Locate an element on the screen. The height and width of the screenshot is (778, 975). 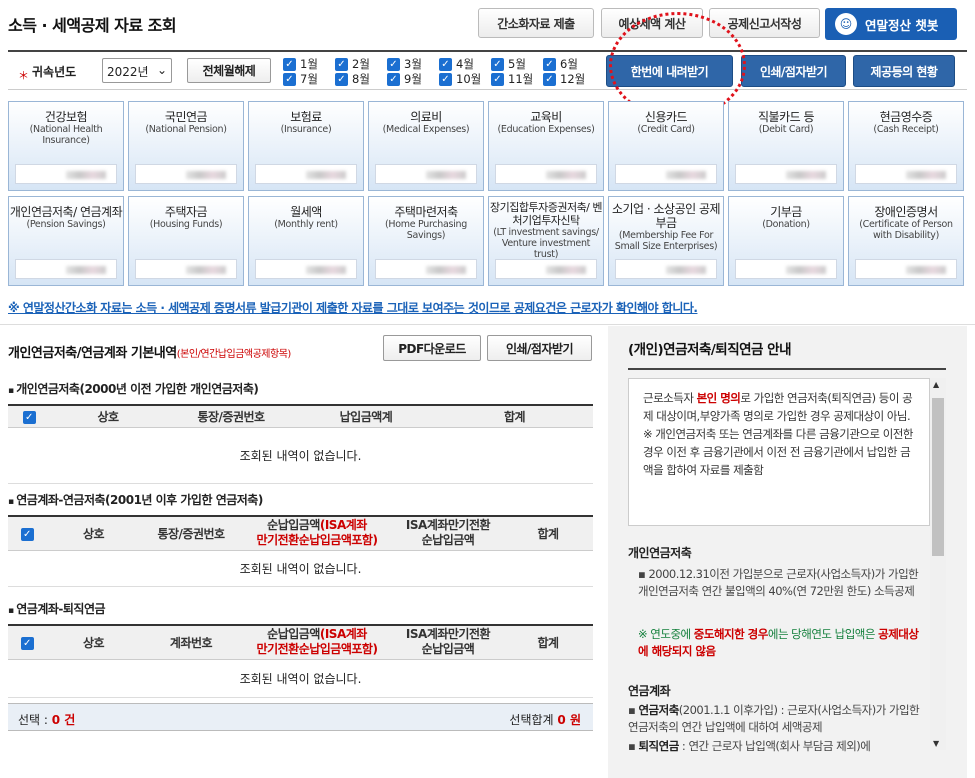
month-checkbox: ✓ 7월 is located at coordinates (309, 79).